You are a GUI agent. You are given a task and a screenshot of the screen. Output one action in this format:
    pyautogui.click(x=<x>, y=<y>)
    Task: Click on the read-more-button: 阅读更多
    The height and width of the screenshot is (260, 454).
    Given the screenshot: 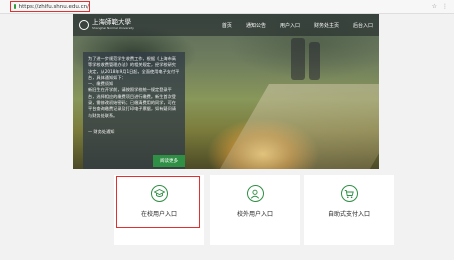 What is the action you would take?
    pyautogui.click(x=169, y=161)
    